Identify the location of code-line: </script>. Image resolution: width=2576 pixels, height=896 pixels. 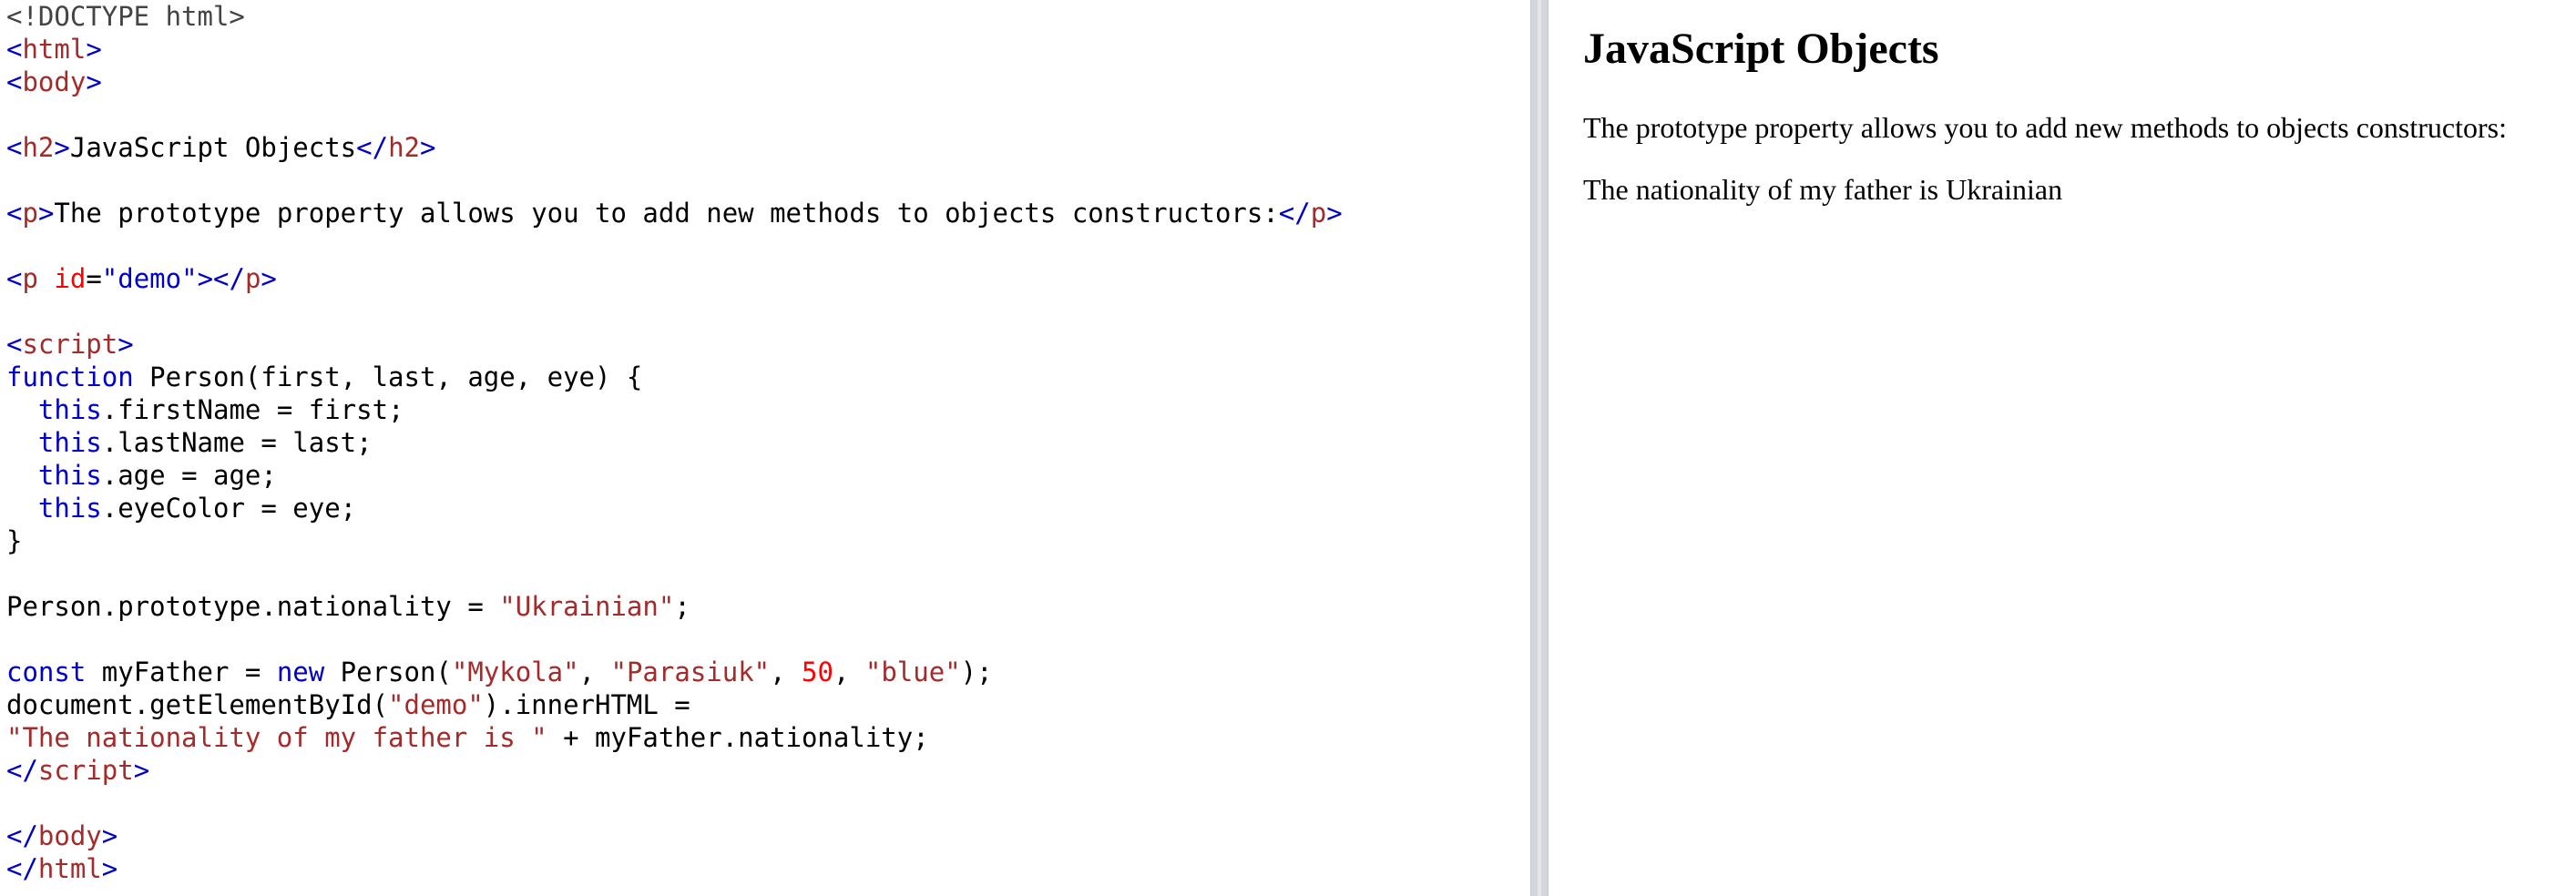
(768, 770).